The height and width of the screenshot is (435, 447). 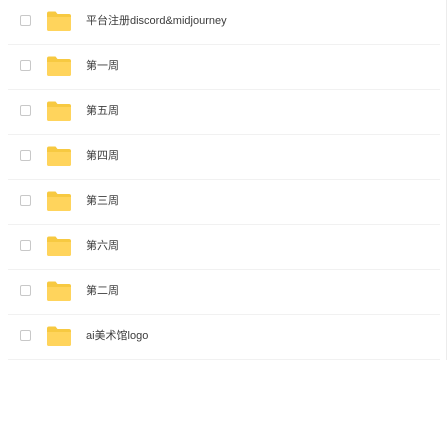 What do you see at coordinates (102, 201) in the screenshot?
I see `file-name: 第三周` at bounding box center [102, 201].